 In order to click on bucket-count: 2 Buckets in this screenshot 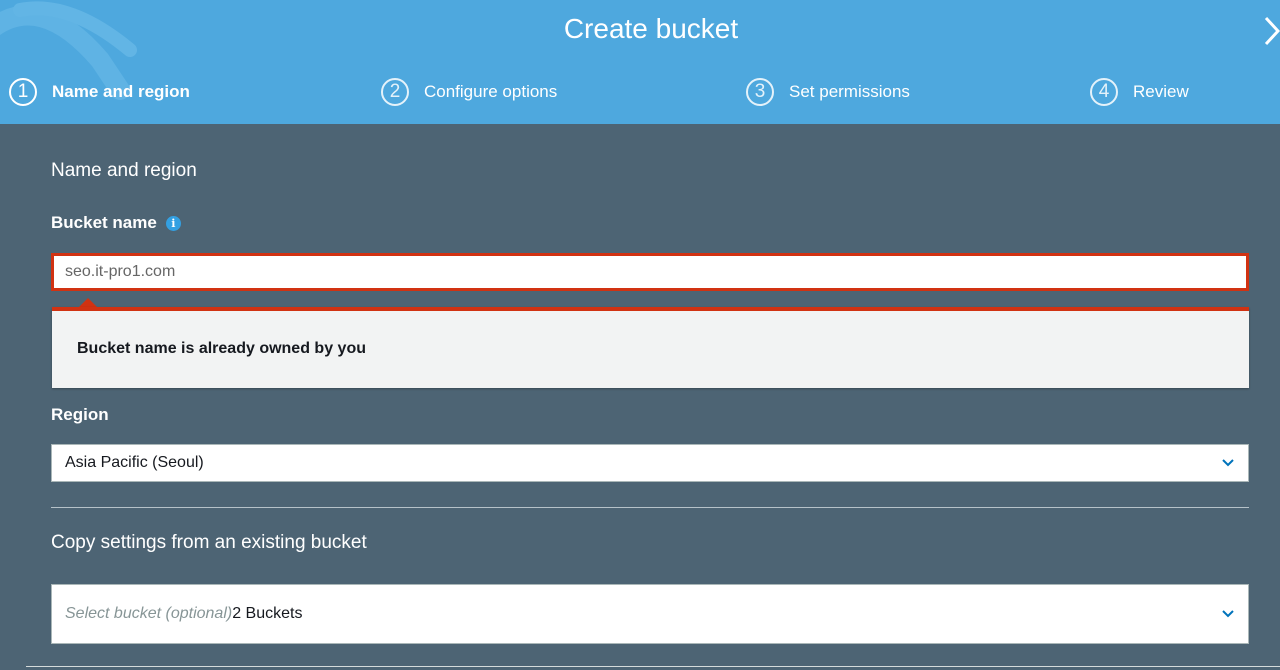, I will do `click(267, 613)`.